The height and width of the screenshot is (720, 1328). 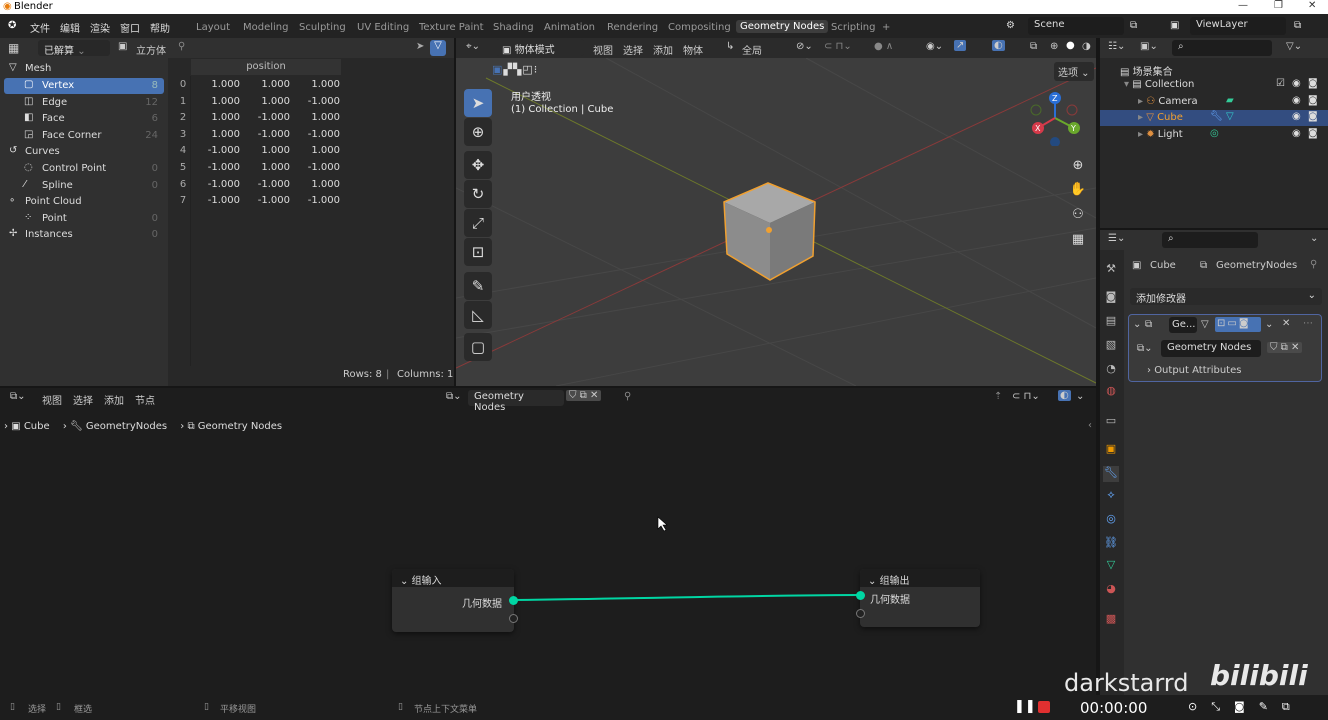 I want to click on physics-tab-icon: ◎, so click(x=1111, y=520).